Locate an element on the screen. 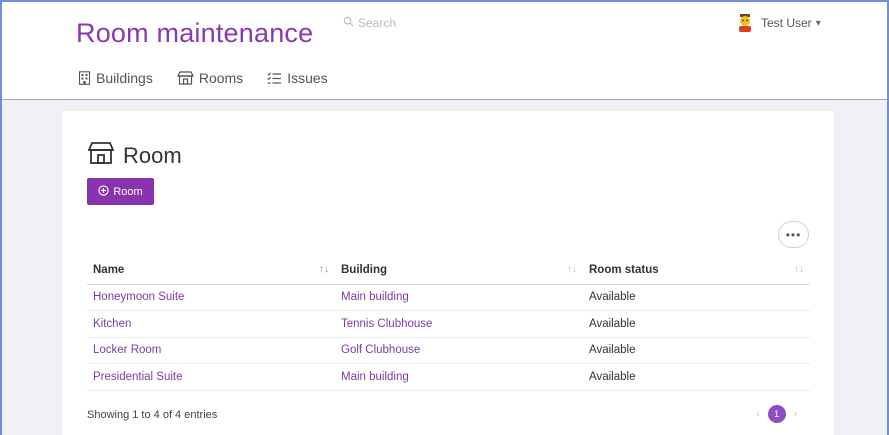 This screenshot has height=435, width=889. nav-item-buildings: Buildings is located at coordinates (115, 78).